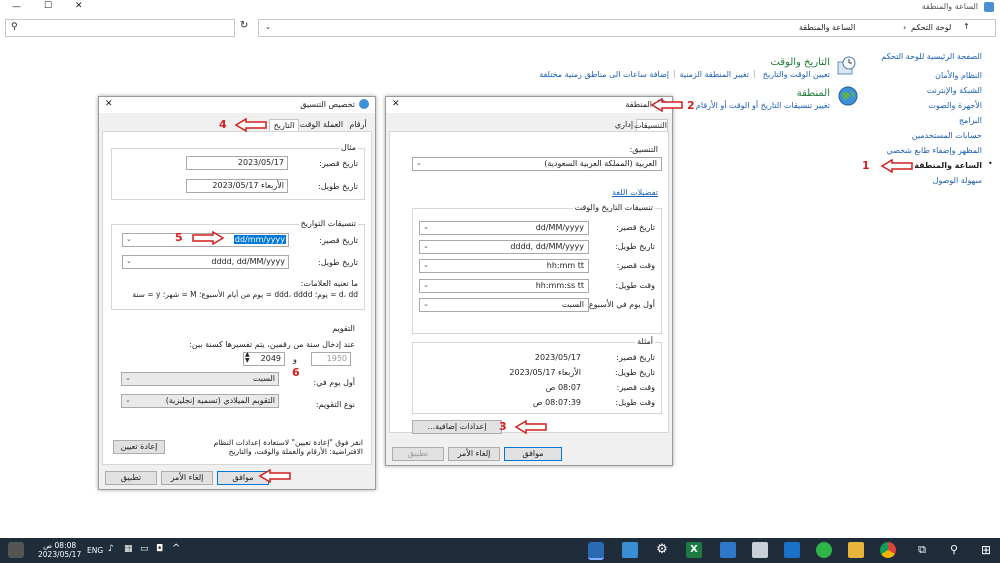 This screenshot has width=1000, height=563. Describe the element at coordinates (120, 28) in the screenshot. I see `search-box: ⚲` at that location.